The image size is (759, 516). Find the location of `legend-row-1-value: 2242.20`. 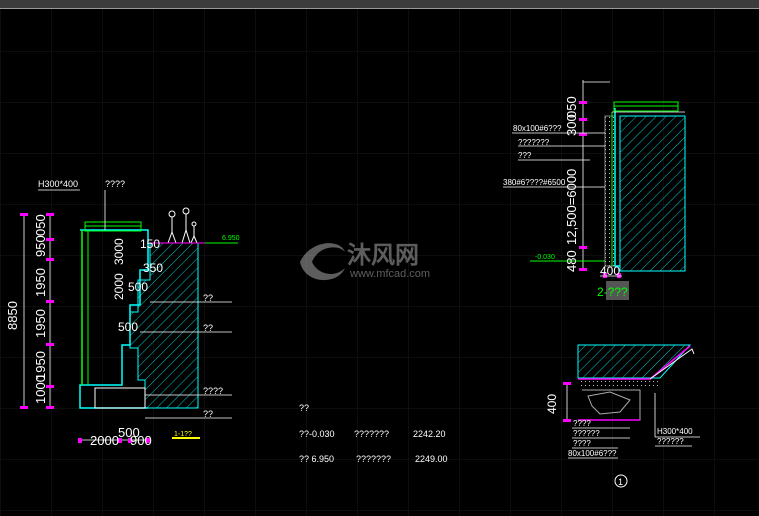

legend-row-1-value: 2242.20 is located at coordinates (429, 434).